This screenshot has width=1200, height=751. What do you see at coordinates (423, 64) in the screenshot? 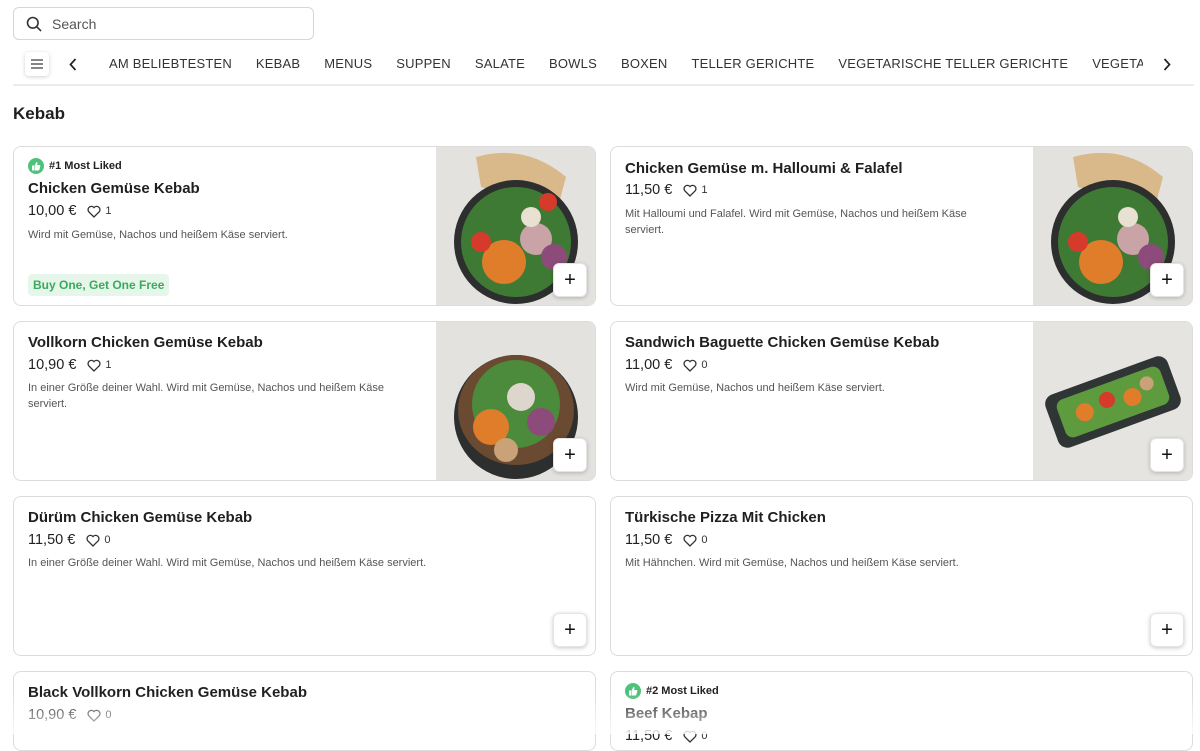
I see `tab-suppen: SUPPEN` at bounding box center [423, 64].